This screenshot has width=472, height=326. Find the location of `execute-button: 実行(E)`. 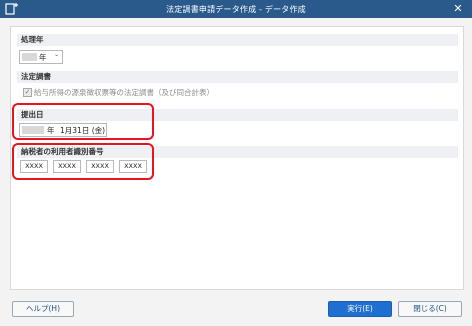

execute-button: 実行(E) is located at coordinates (360, 309).